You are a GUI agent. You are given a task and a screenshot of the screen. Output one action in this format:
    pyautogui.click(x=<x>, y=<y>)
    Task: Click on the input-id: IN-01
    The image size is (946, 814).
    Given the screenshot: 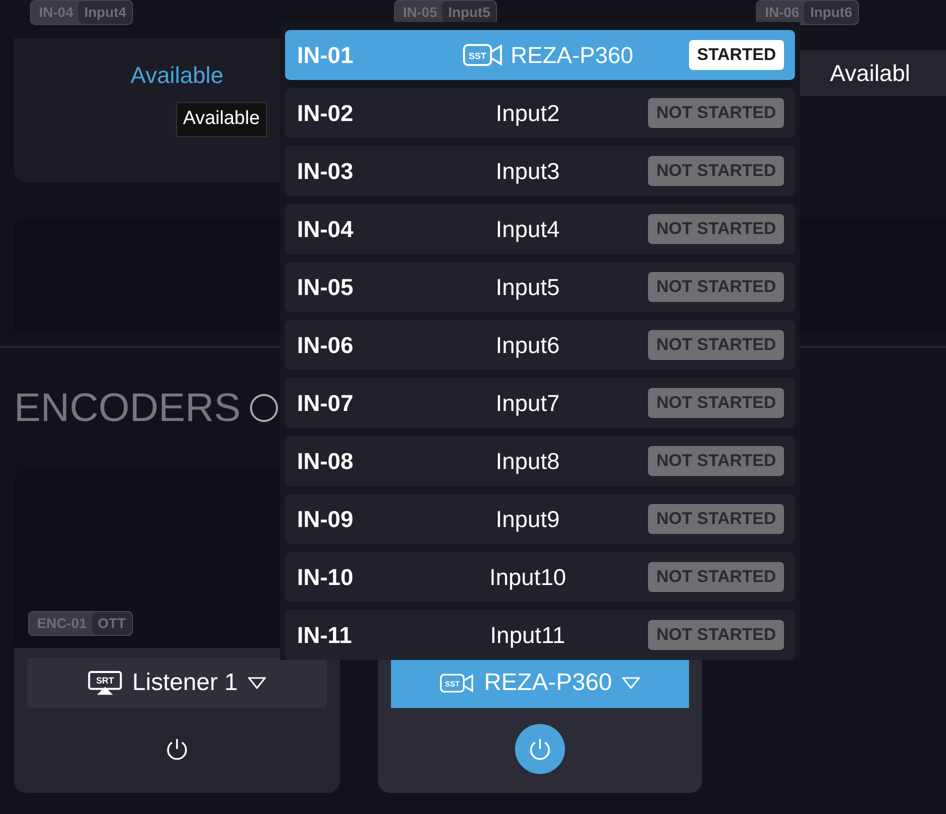 What is the action you would take?
    pyautogui.click(x=325, y=55)
    